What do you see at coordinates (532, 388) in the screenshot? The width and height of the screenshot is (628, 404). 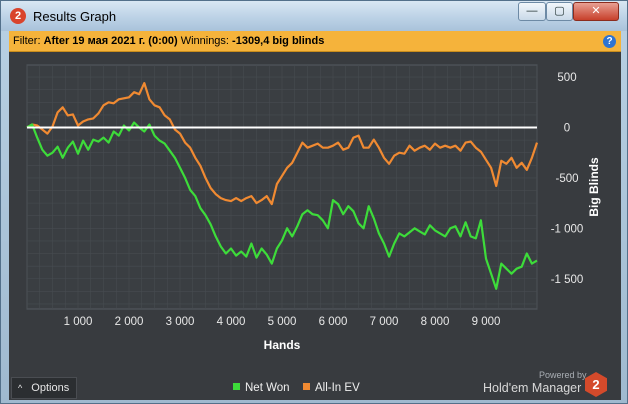 I see `brand-name: Hold'em Manager` at bounding box center [532, 388].